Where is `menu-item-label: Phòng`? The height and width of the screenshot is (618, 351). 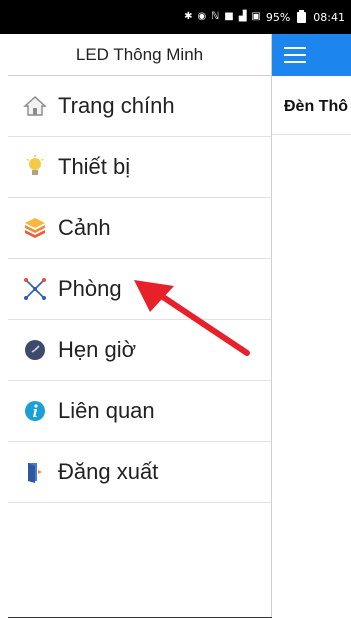 menu-item-label: Phòng is located at coordinates (90, 288).